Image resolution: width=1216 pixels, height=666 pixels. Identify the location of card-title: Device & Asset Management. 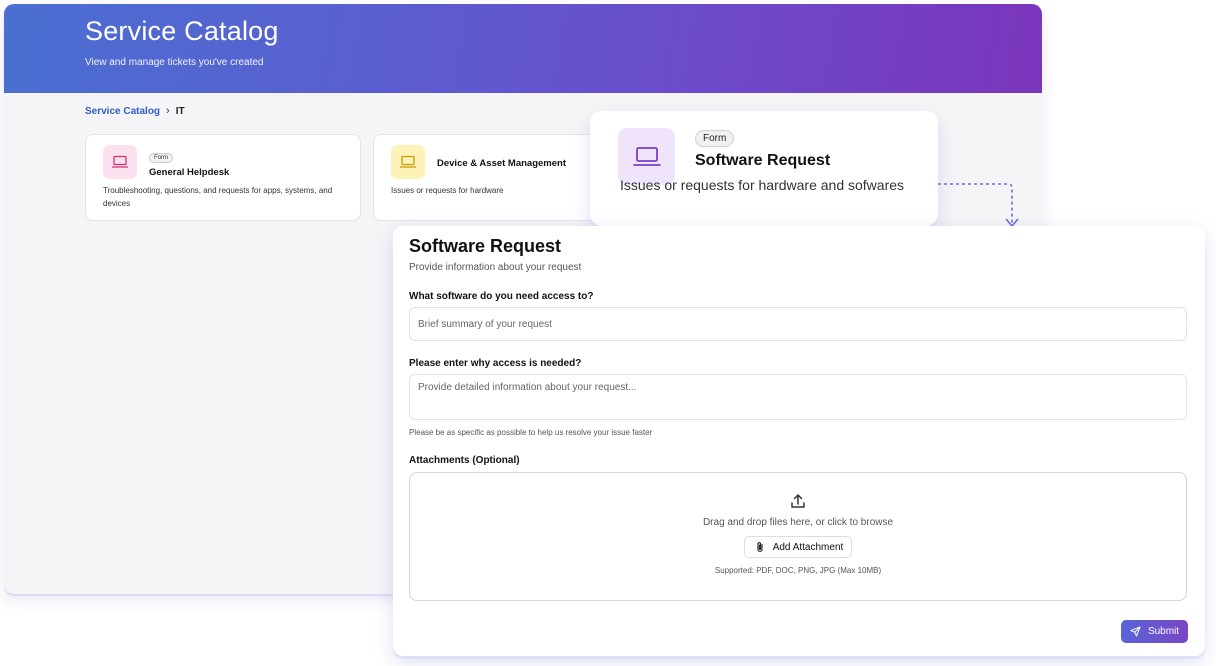
(502, 163).